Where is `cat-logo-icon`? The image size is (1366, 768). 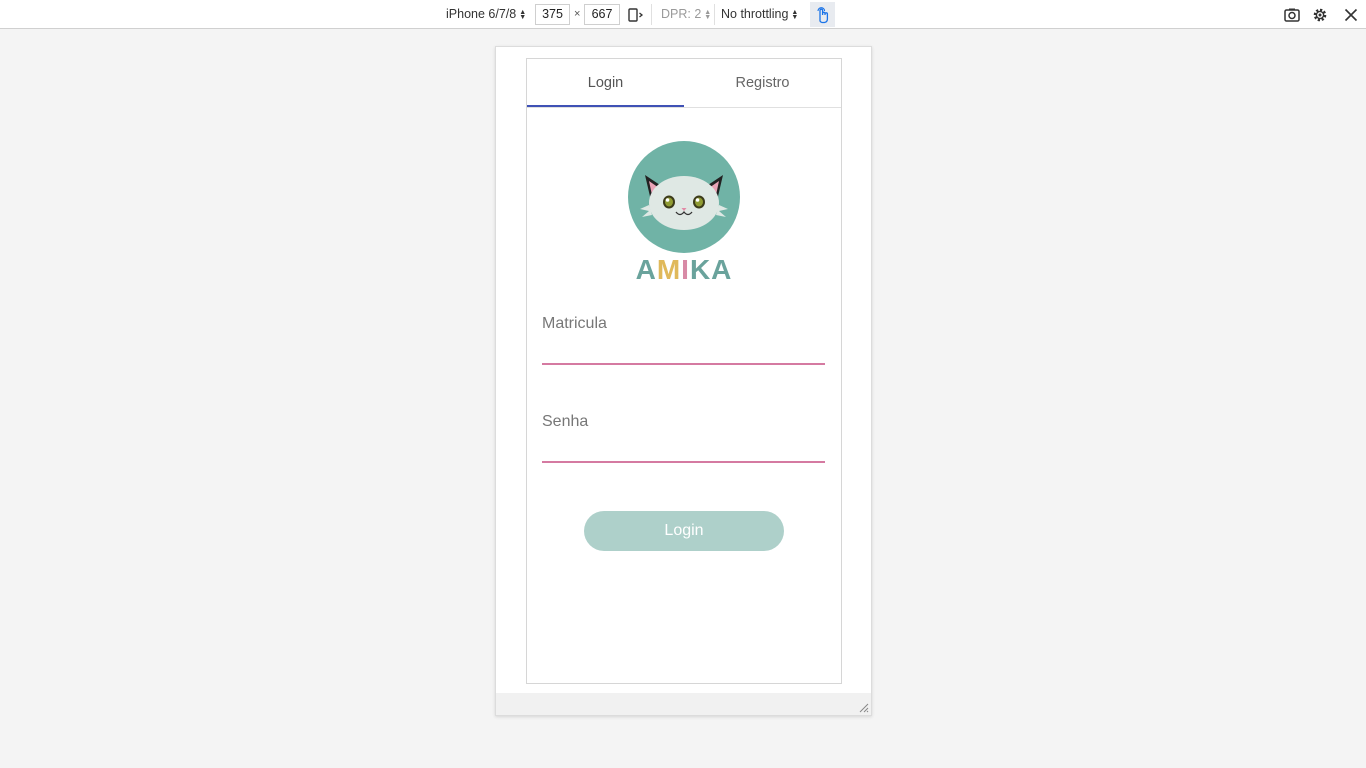
cat-logo-icon is located at coordinates (684, 197).